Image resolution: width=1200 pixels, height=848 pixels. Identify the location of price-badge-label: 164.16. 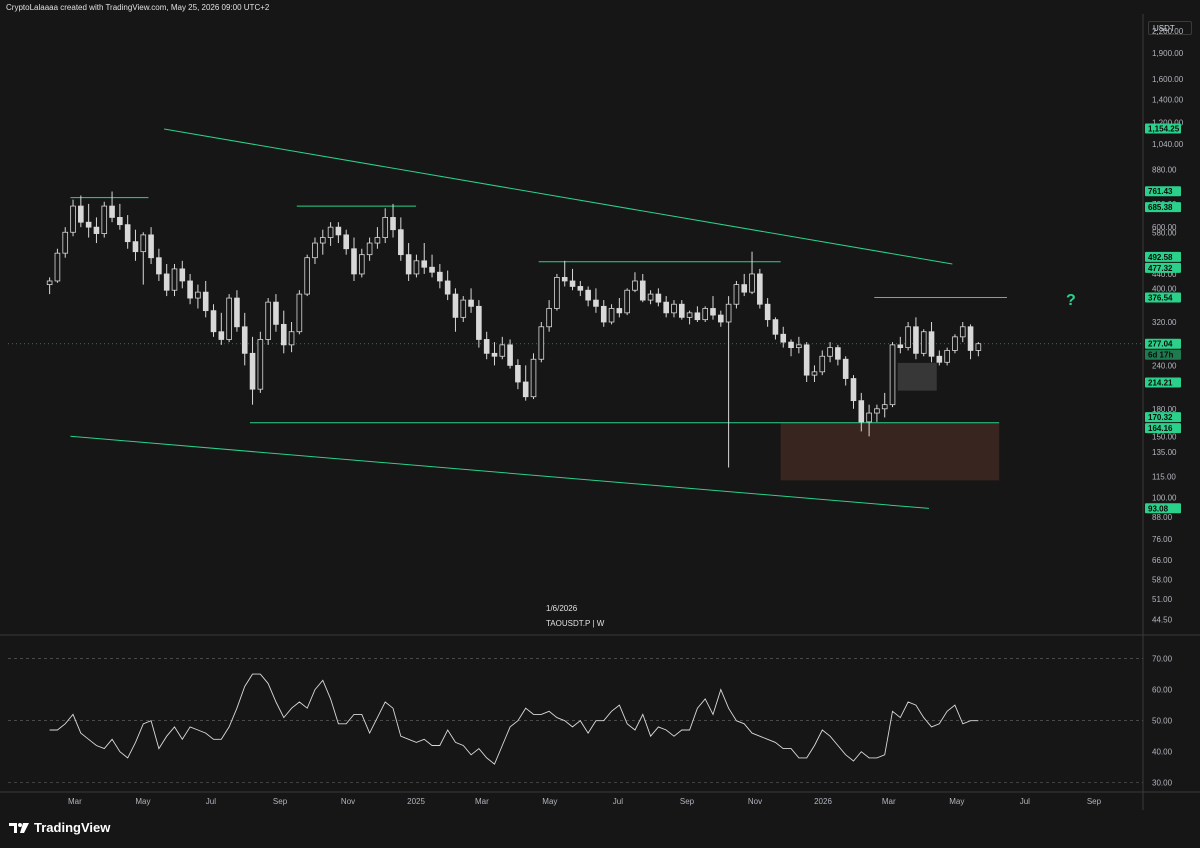
(1160, 428).